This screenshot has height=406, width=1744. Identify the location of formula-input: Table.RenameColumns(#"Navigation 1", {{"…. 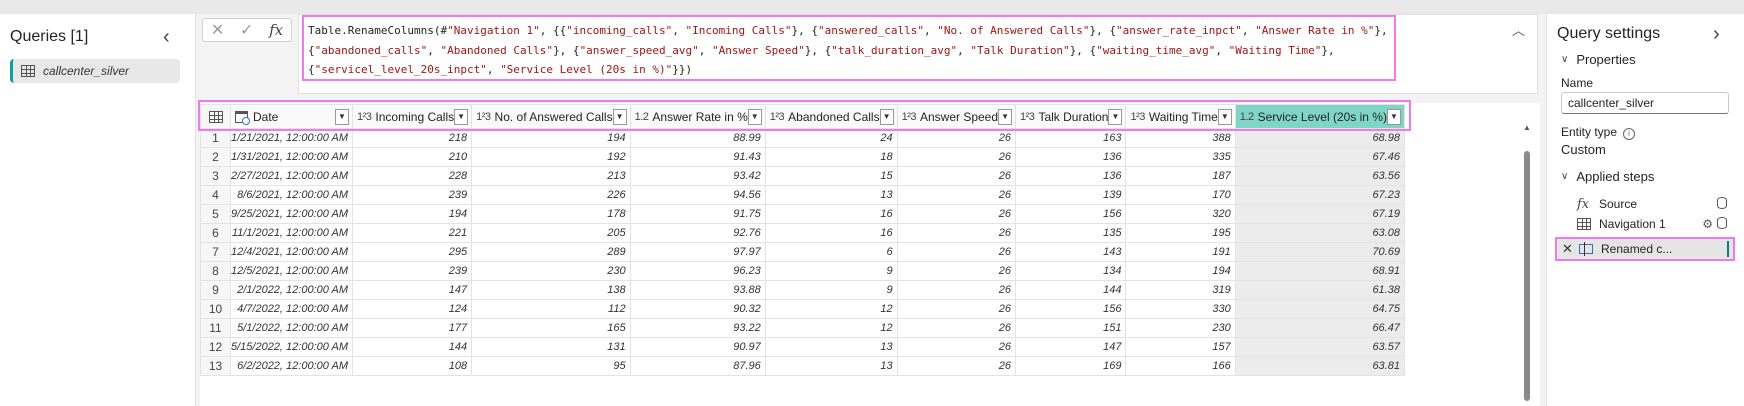
(849, 48).